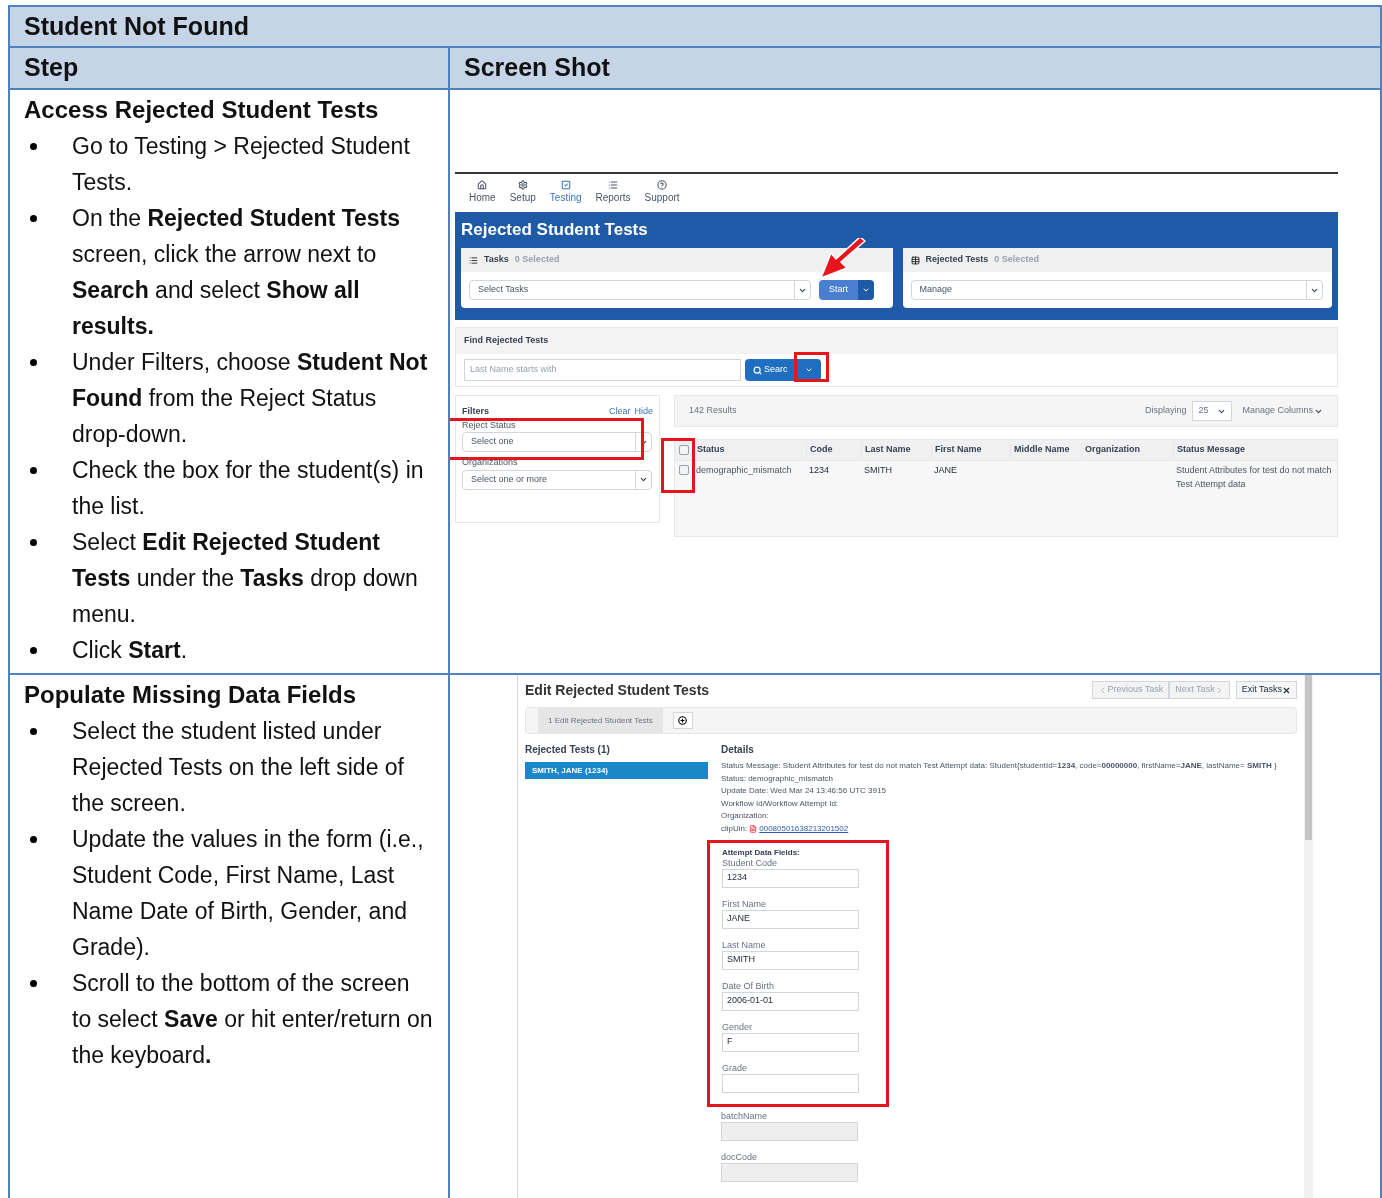 The image size is (1382, 1198). Describe the element at coordinates (833, 450) in the screenshot. I see `column-header: Code` at that location.